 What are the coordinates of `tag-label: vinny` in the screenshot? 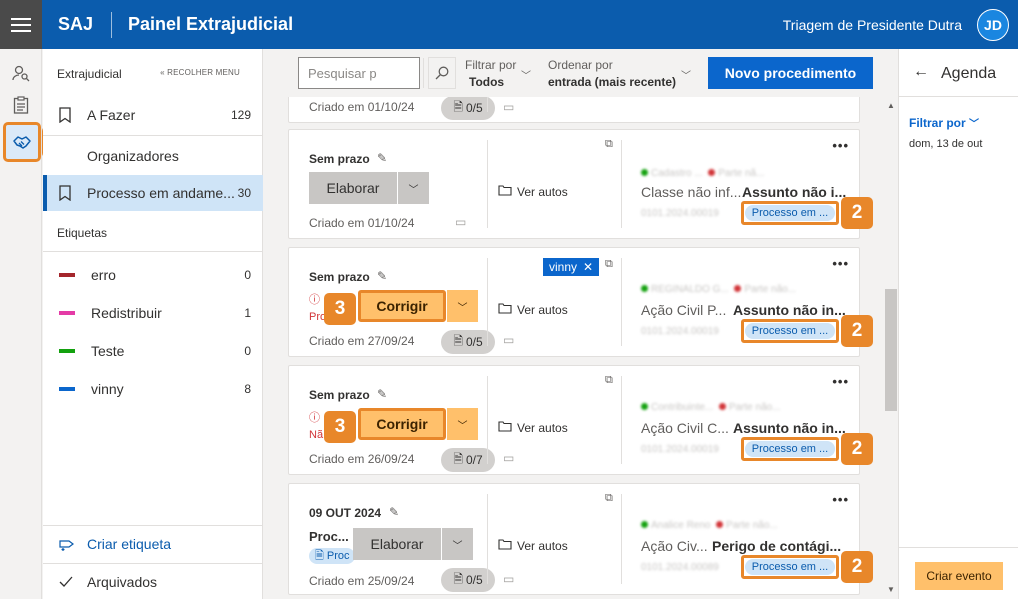 It's located at (107, 389).